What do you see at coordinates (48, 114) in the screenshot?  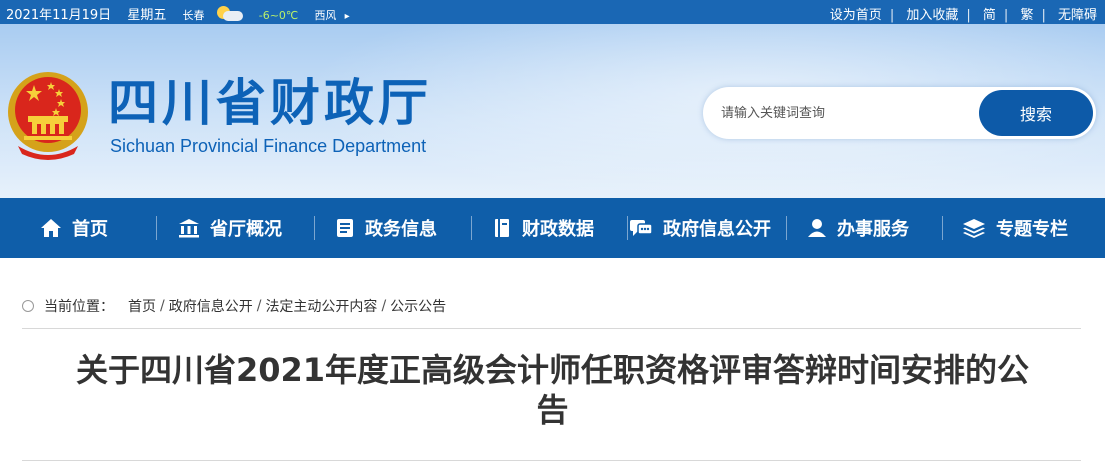 I see `national-emblem-icon` at bounding box center [48, 114].